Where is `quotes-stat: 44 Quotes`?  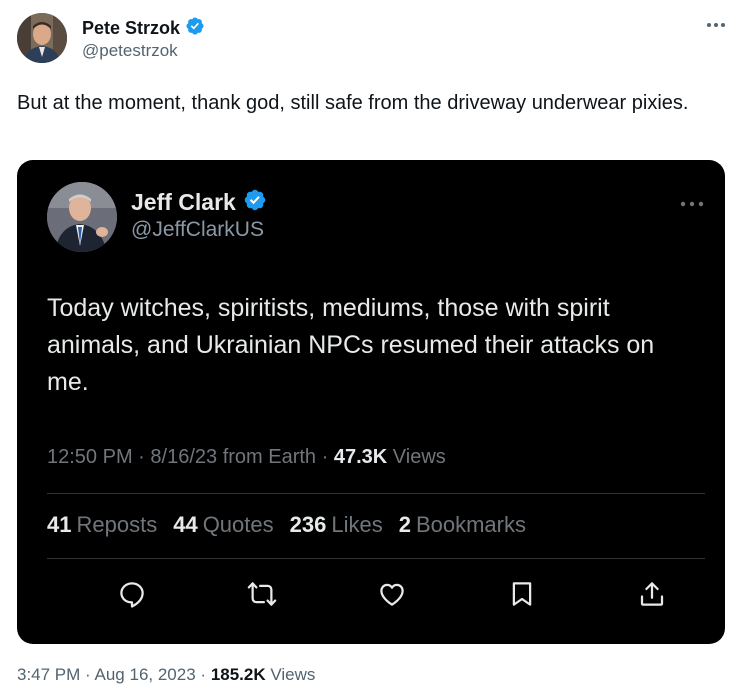
quotes-stat: 44 Quotes is located at coordinates (223, 525).